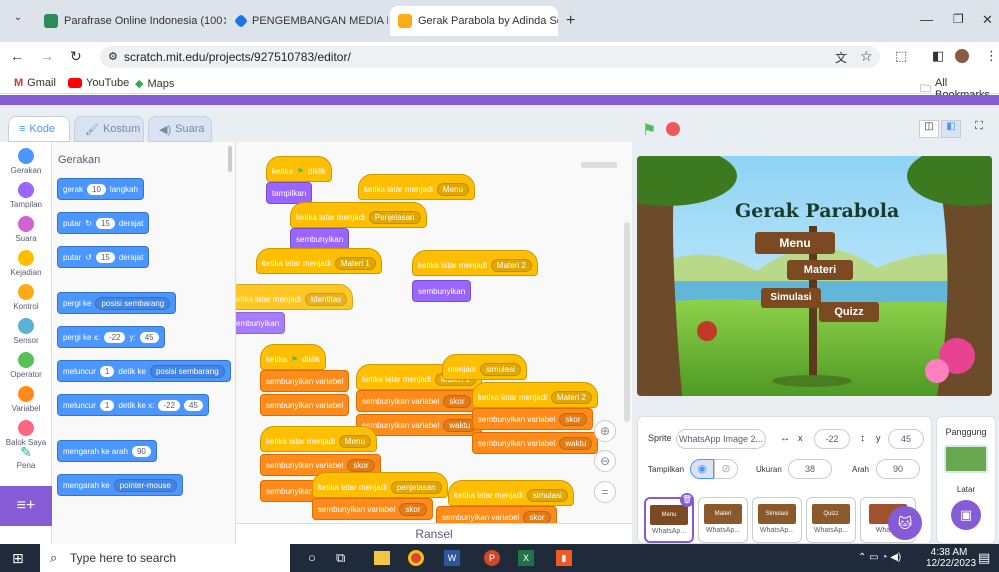 This screenshot has width=999, height=572. I want to click on back-arrow-icon: ←, so click(17, 56).